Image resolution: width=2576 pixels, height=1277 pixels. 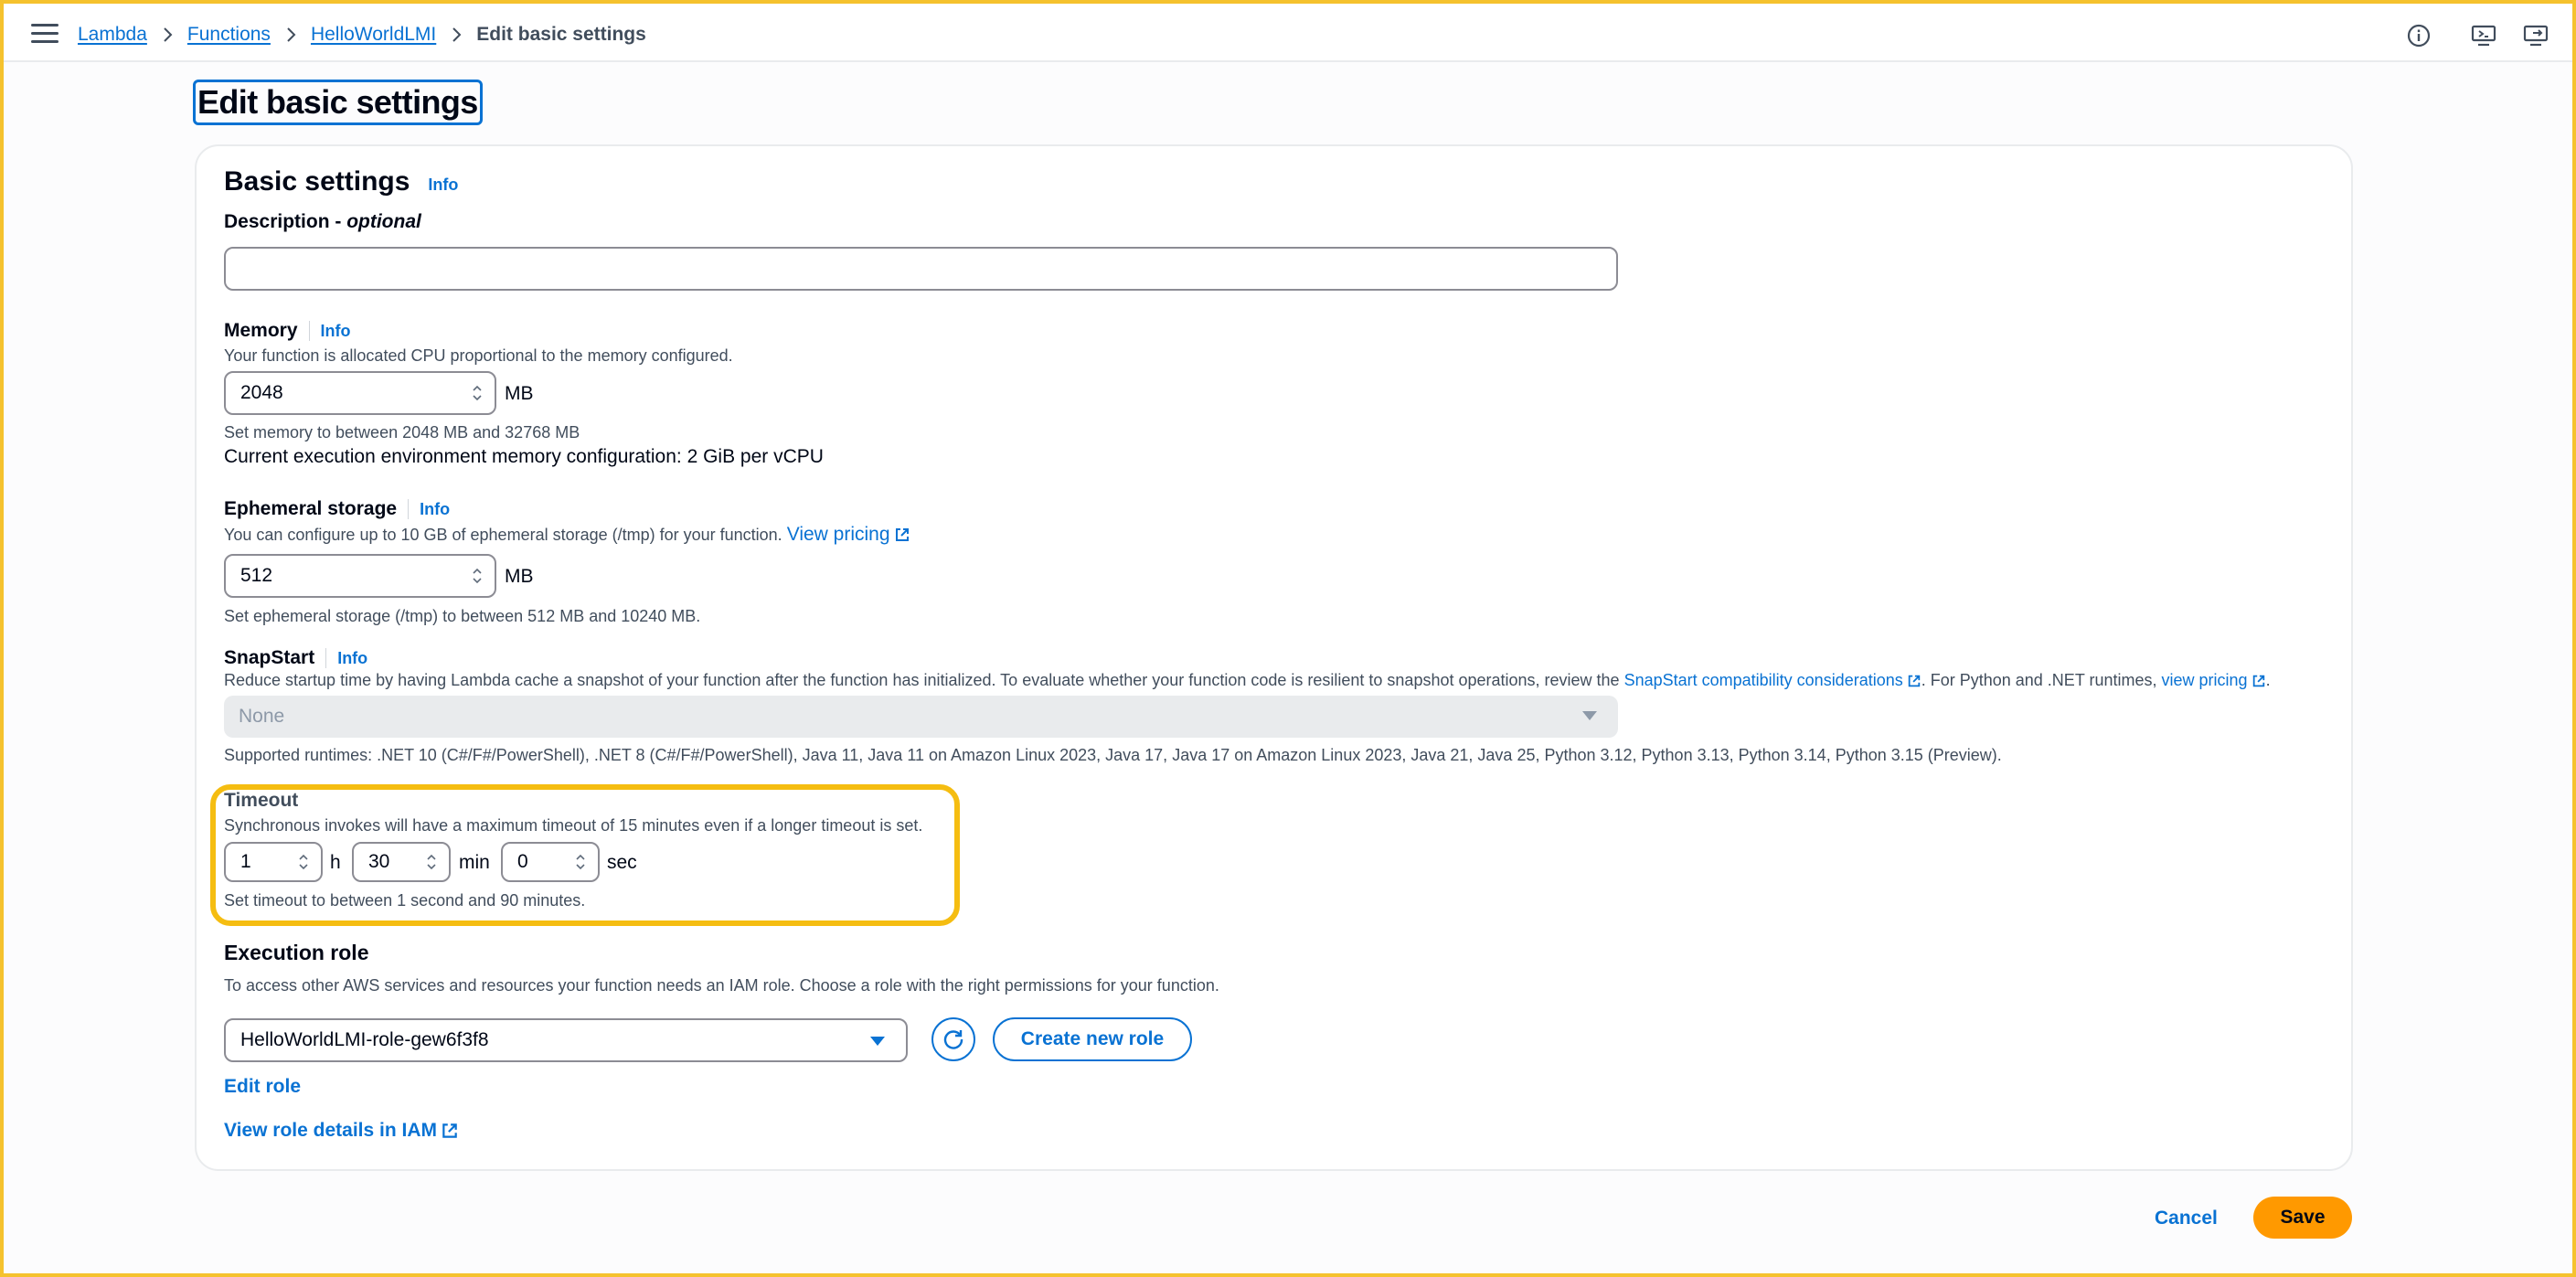 I want to click on cancel-button: Cancel, so click(x=2186, y=1218).